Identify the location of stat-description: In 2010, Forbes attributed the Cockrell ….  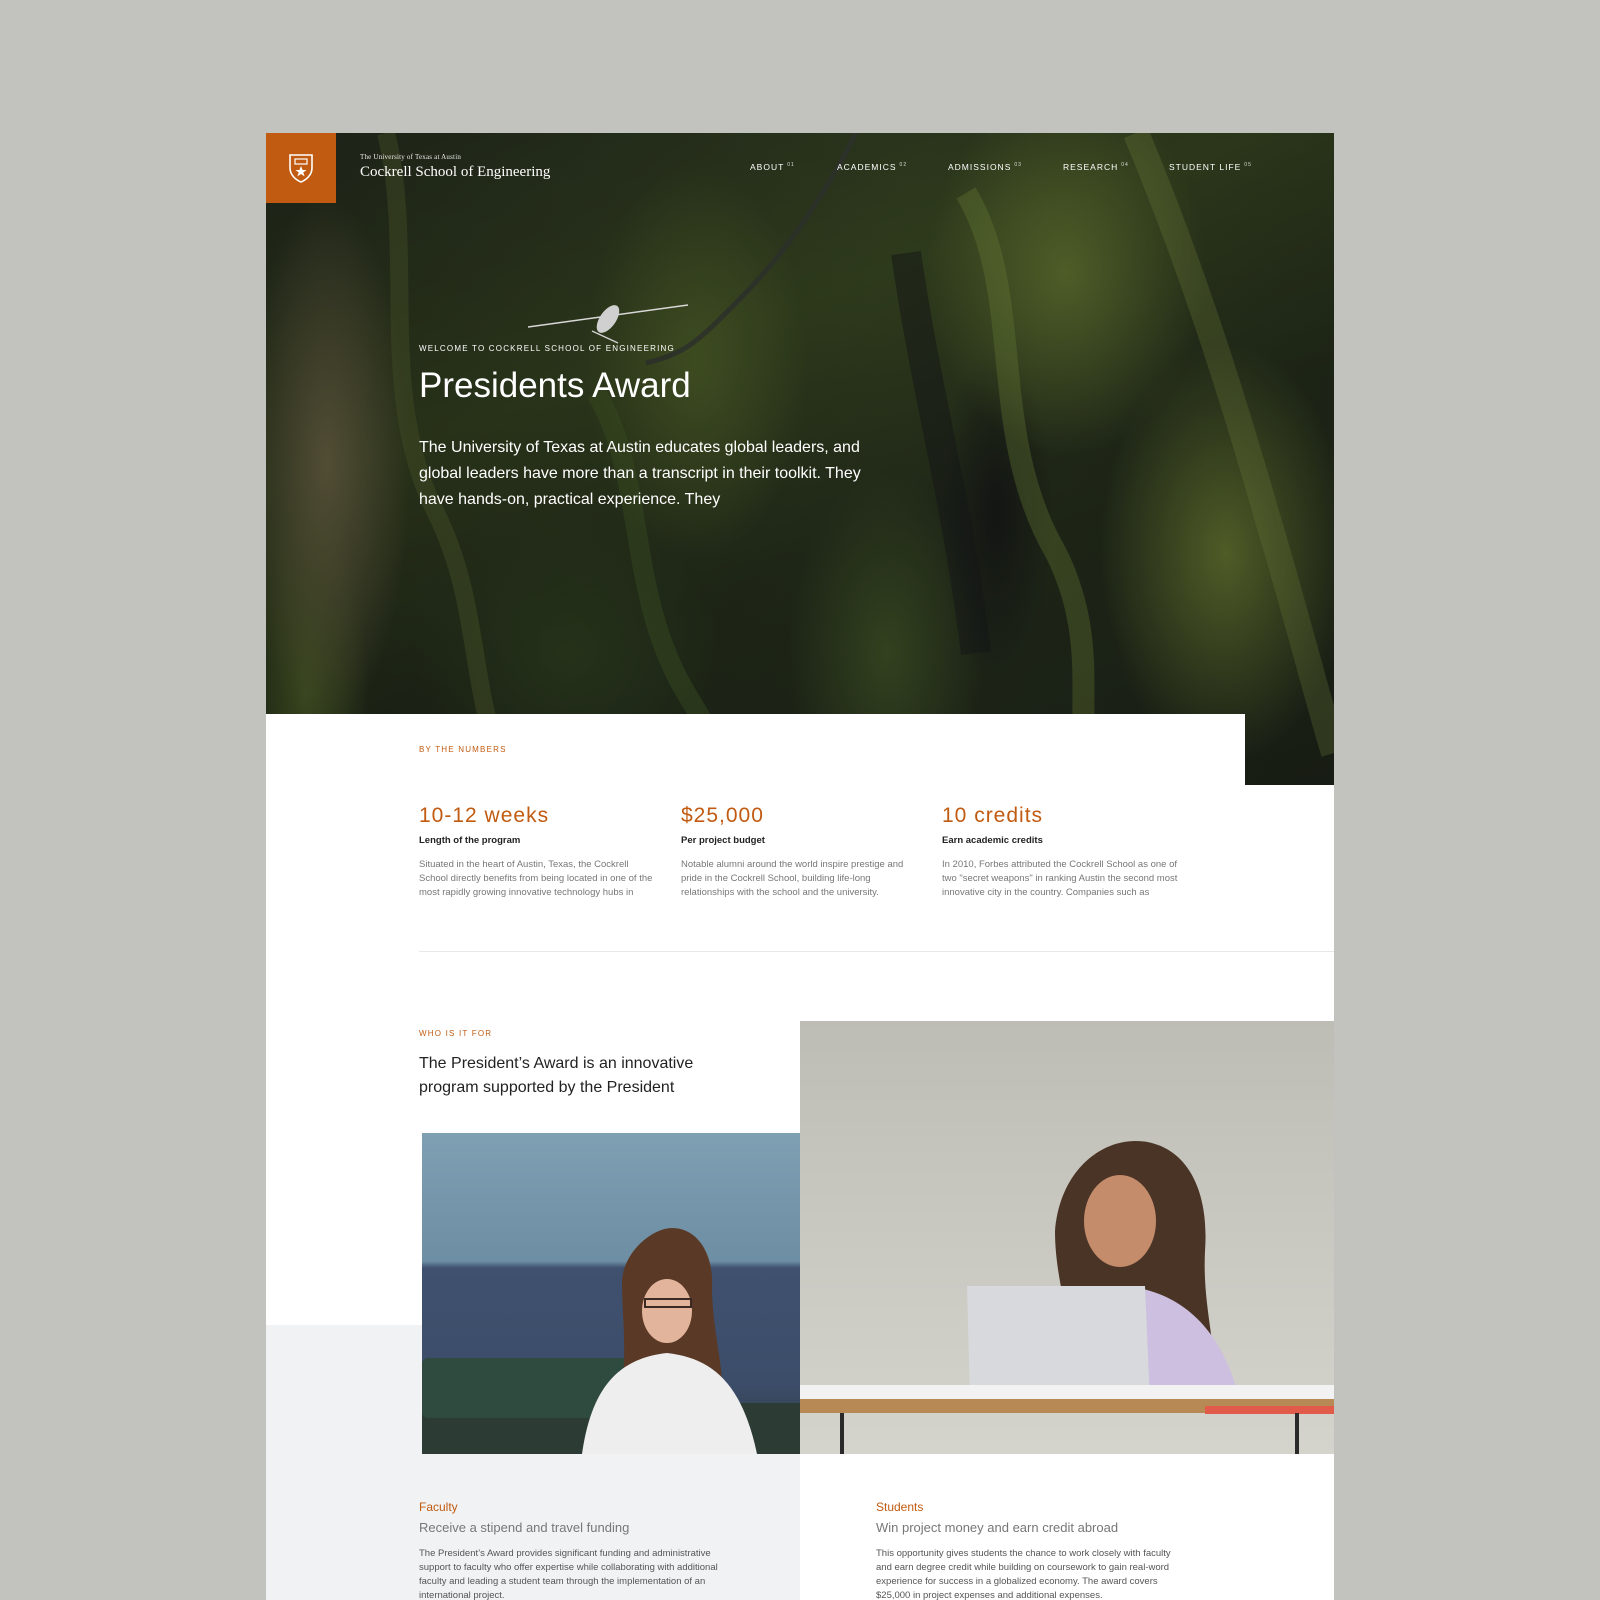
(1060, 878).